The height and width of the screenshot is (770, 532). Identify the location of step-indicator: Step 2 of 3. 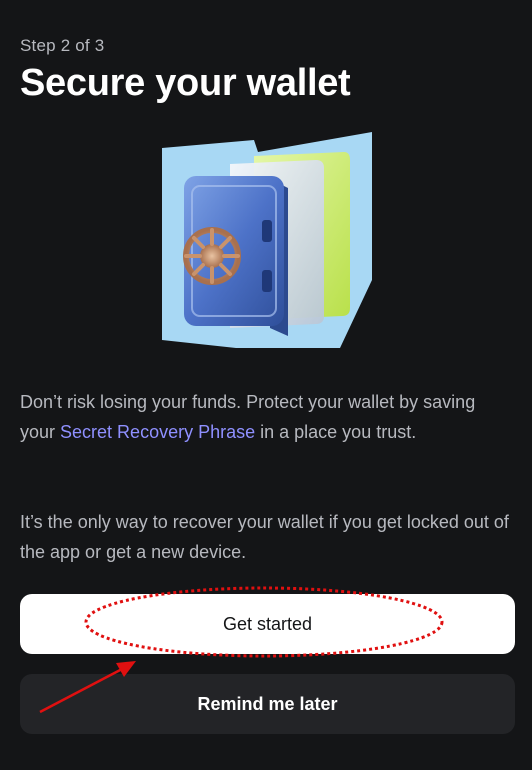
(62, 45).